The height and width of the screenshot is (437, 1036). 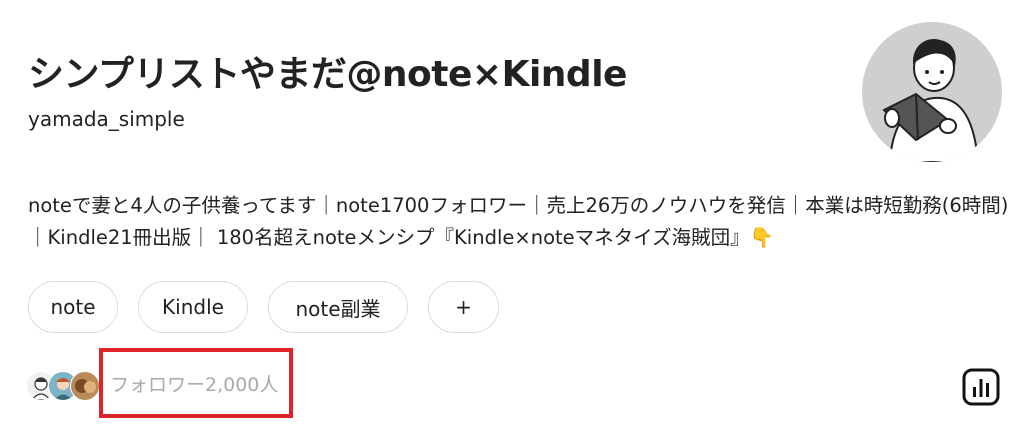 I want to click on follower-avatars, so click(x=66, y=386).